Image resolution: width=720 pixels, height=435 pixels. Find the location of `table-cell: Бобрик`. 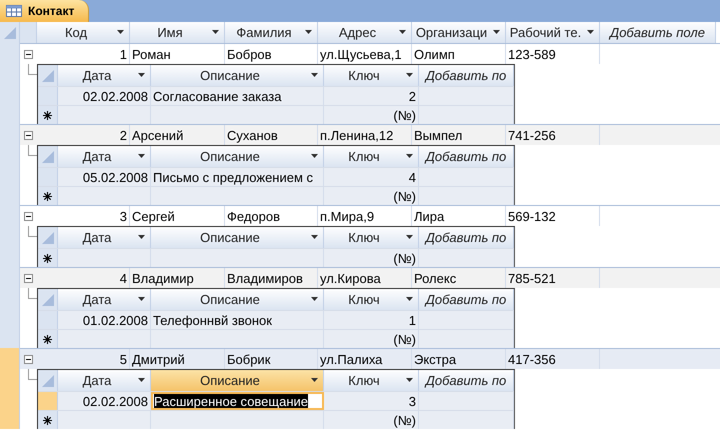

table-cell: Бобрик is located at coordinates (271, 359).